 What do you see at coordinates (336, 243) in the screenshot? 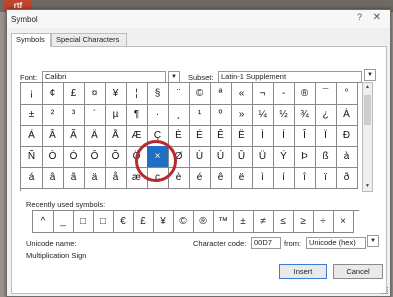
I see `from-select: Unicode (hex)` at bounding box center [336, 243].